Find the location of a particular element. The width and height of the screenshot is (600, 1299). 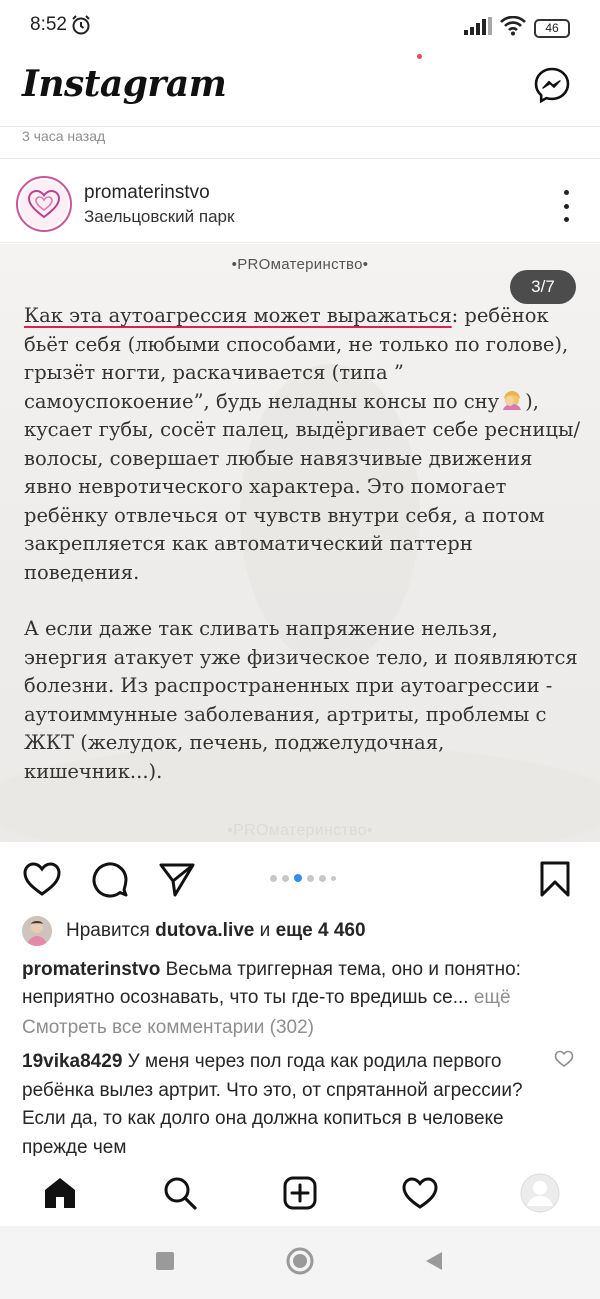

battery-indicator: 46 is located at coordinates (552, 28).